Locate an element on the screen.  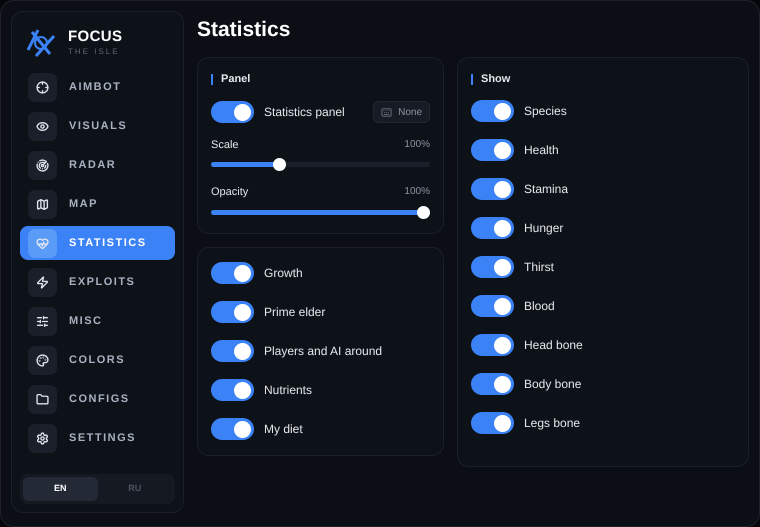
nav-item: MAP is located at coordinates (97, 204).